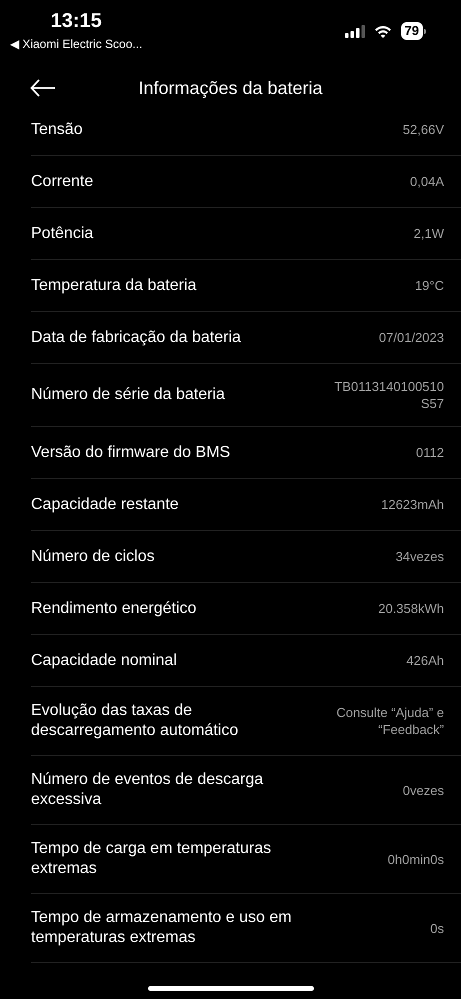 The width and height of the screenshot is (461, 999). I want to click on info-label: Tensão, so click(57, 130).